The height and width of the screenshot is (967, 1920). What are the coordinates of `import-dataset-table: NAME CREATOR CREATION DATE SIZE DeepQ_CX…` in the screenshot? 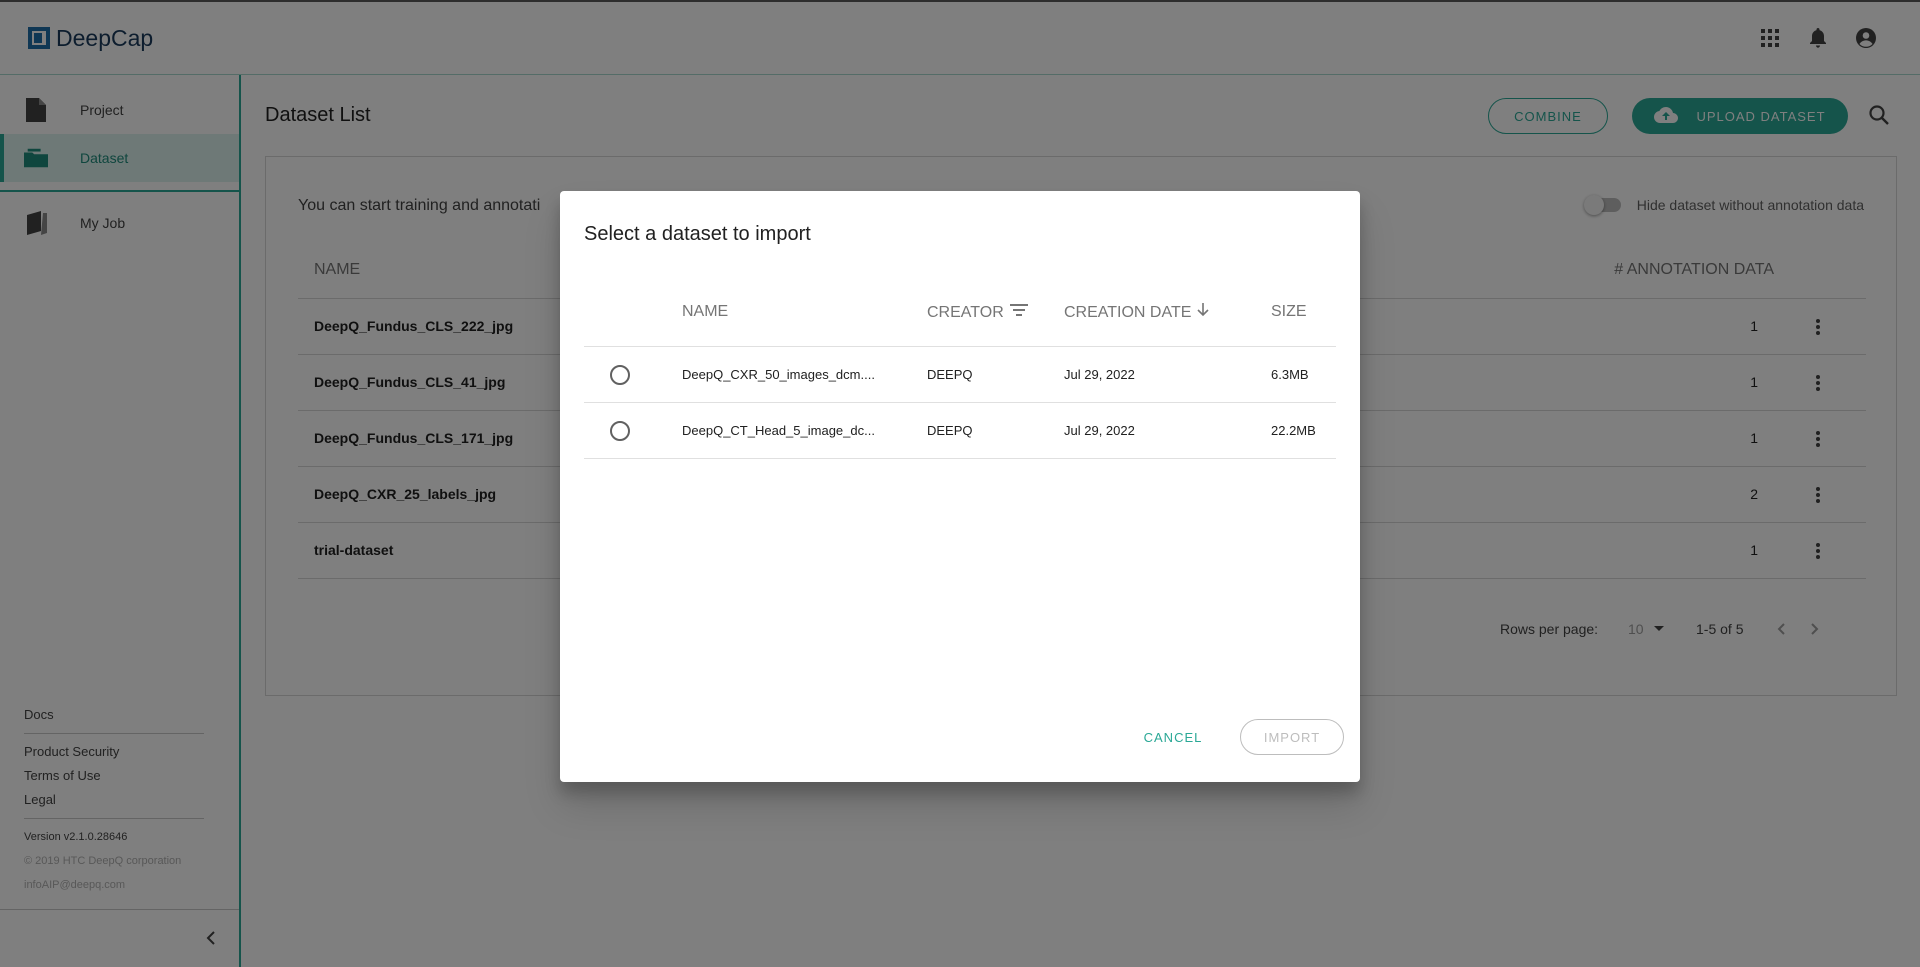 It's located at (960, 369).